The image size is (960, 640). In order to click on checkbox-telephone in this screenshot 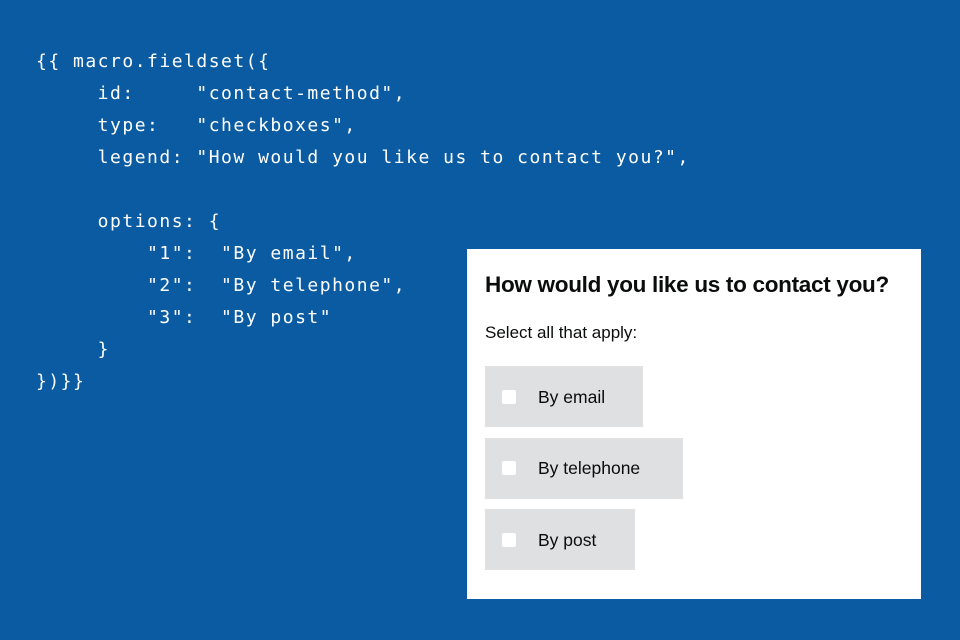, I will do `click(509, 468)`.